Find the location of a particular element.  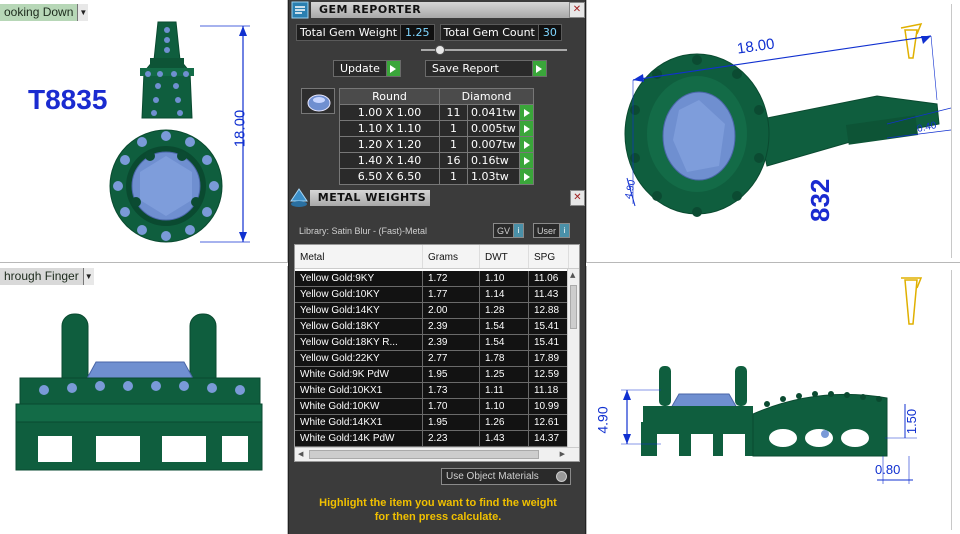

instructions-line-2: for then press calculate. is located at coordinates (438, 517).